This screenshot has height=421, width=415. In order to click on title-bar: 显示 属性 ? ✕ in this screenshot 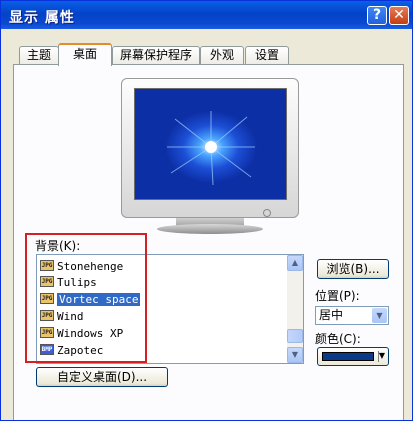, I will do `click(206, 15)`.